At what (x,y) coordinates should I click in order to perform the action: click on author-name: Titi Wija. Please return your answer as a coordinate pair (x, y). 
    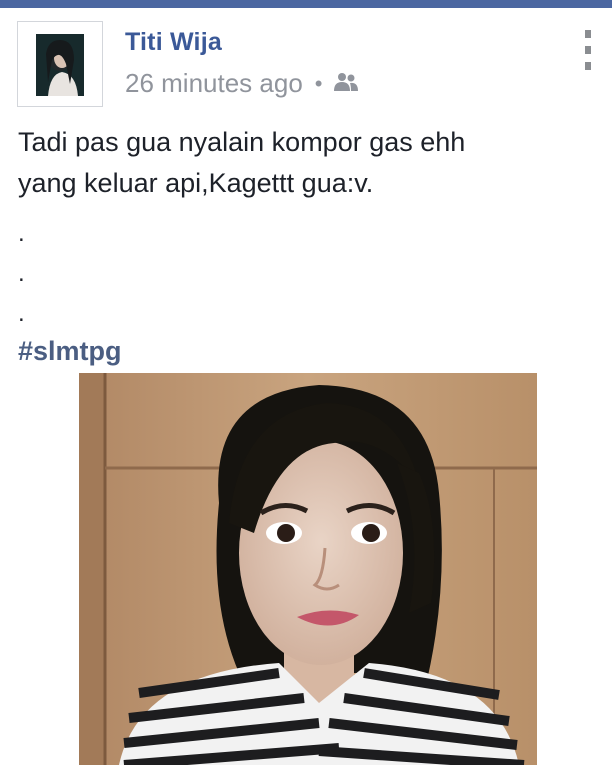
    Looking at the image, I should click on (173, 42).